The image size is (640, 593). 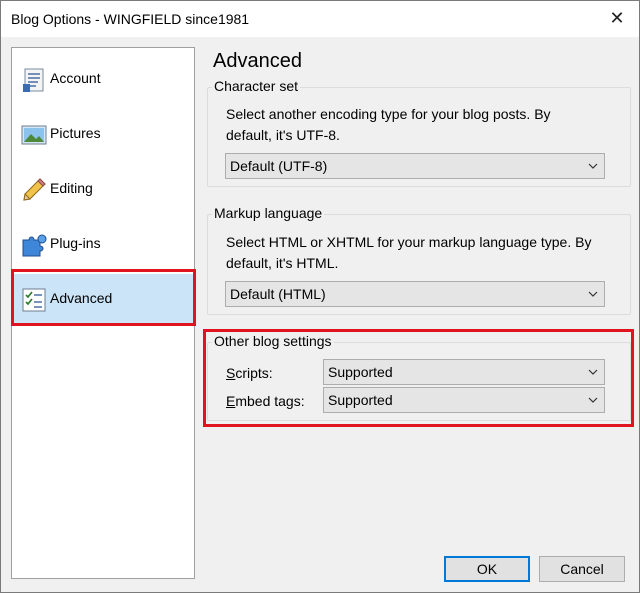 What do you see at coordinates (104, 244) in the screenshot?
I see `sidebar-item-plugins: Plug-ins` at bounding box center [104, 244].